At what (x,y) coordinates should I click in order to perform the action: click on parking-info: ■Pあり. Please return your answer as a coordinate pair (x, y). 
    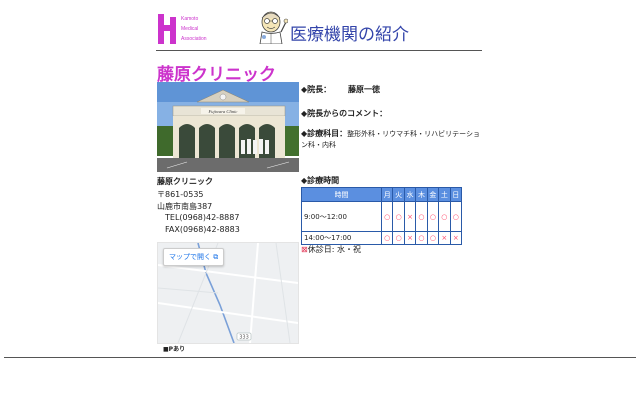
    Looking at the image, I should click on (174, 349).